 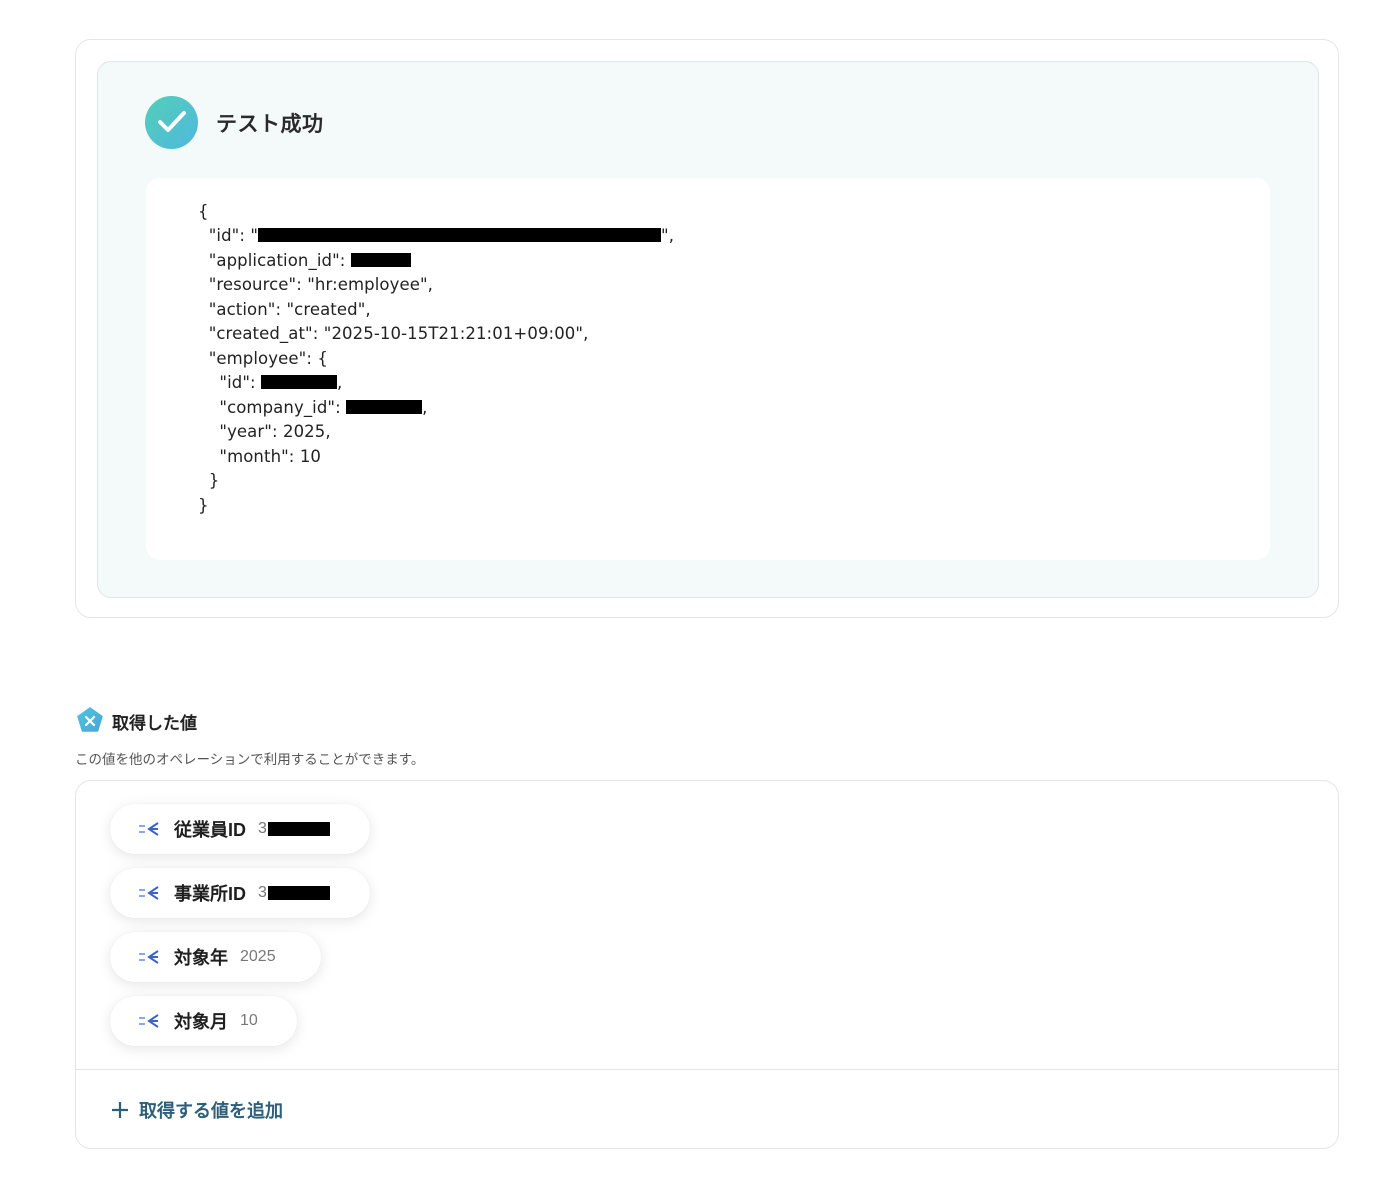 I want to click on json-line: "year": 2025,, so click(x=264, y=431).